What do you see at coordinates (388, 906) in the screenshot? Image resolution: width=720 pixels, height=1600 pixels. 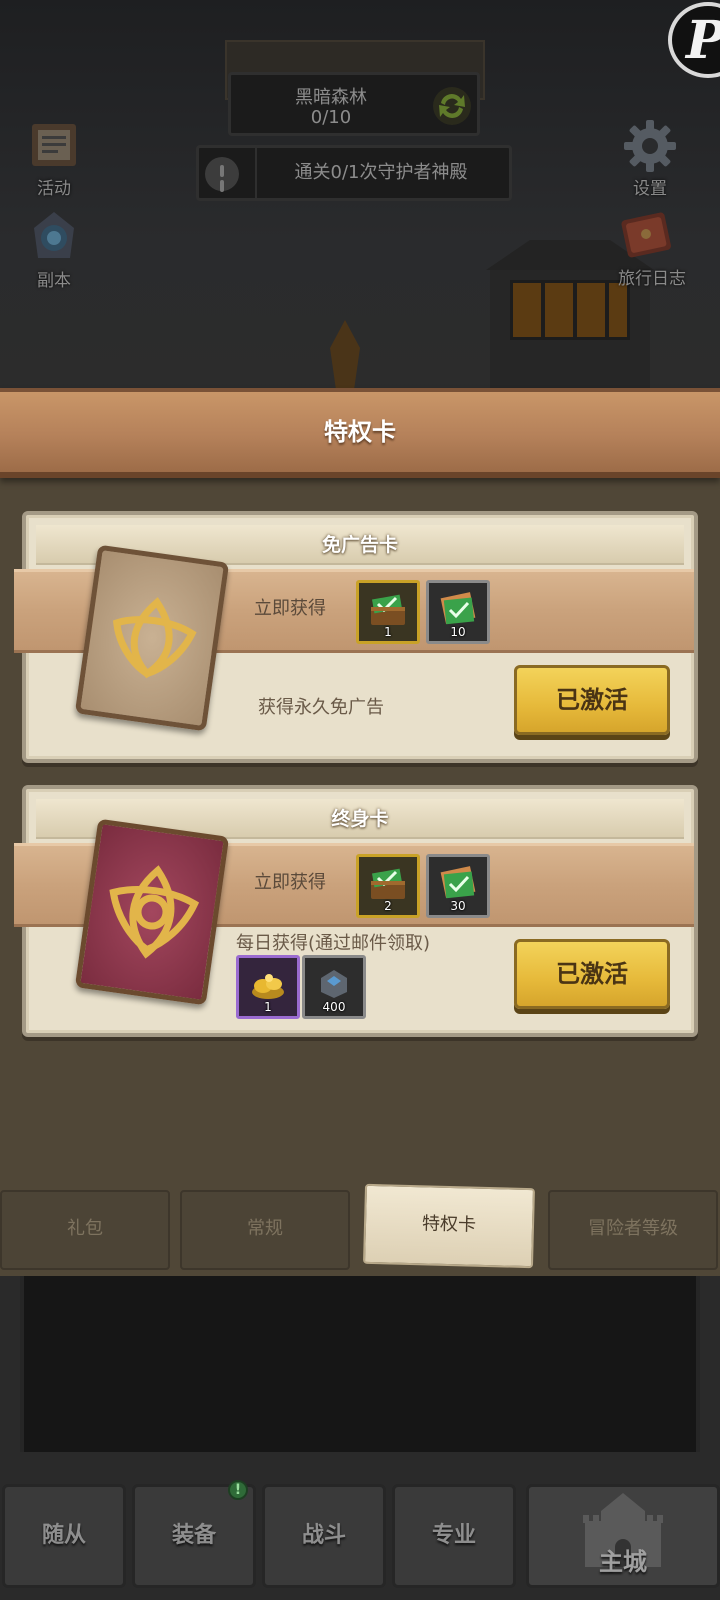 I see `reward-qty: 2` at bounding box center [388, 906].